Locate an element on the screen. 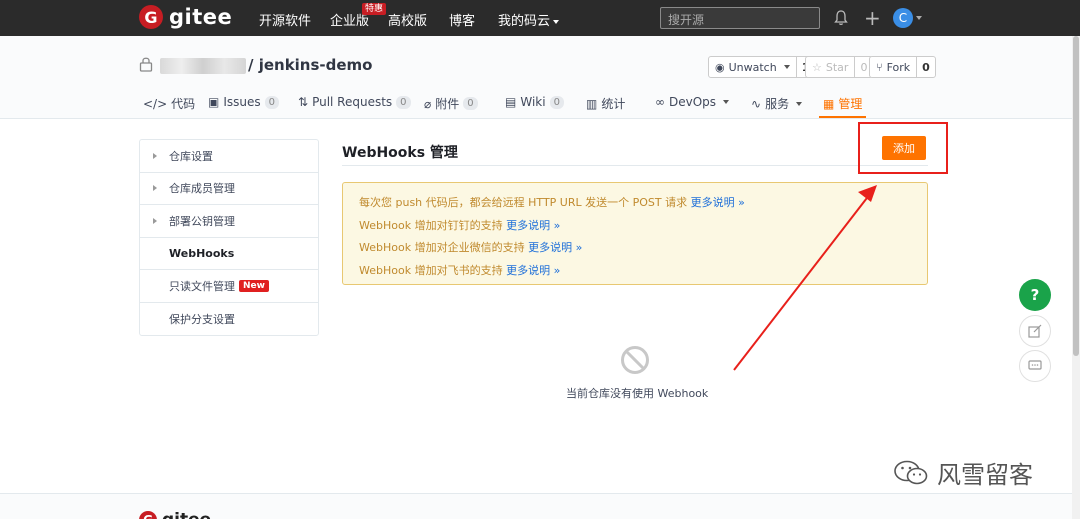  tab-wiki-label: Wiki is located at coordinates (533, 102).